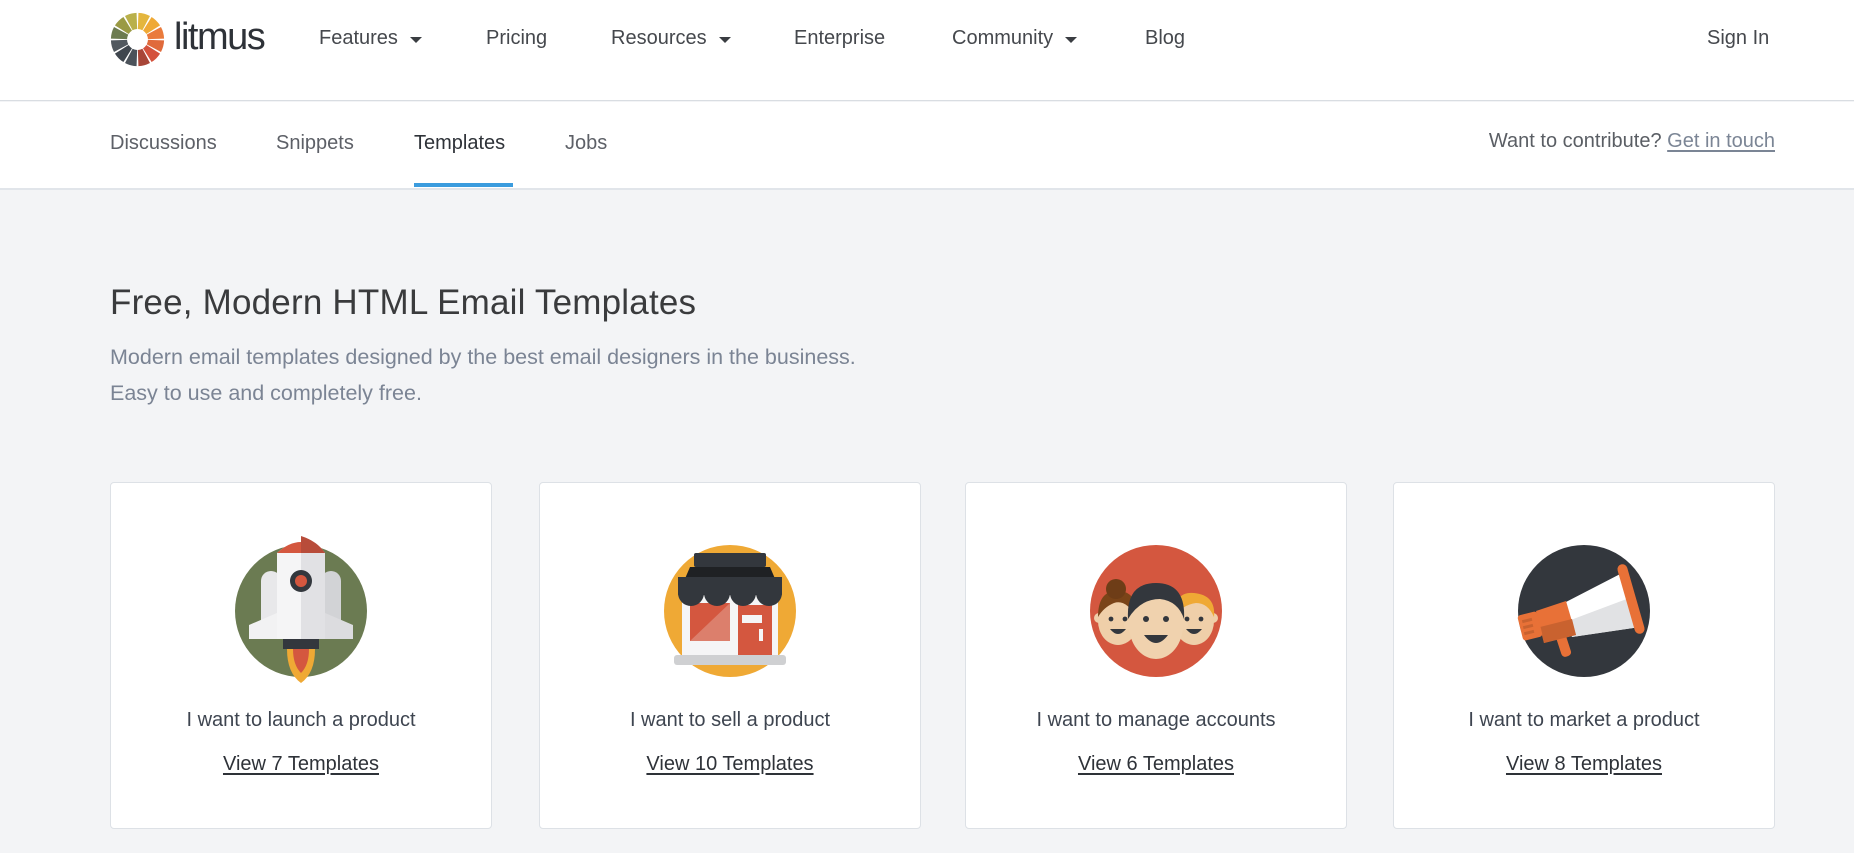  I want to click on nav-enterprise: Enterprise, so click(839, 38).